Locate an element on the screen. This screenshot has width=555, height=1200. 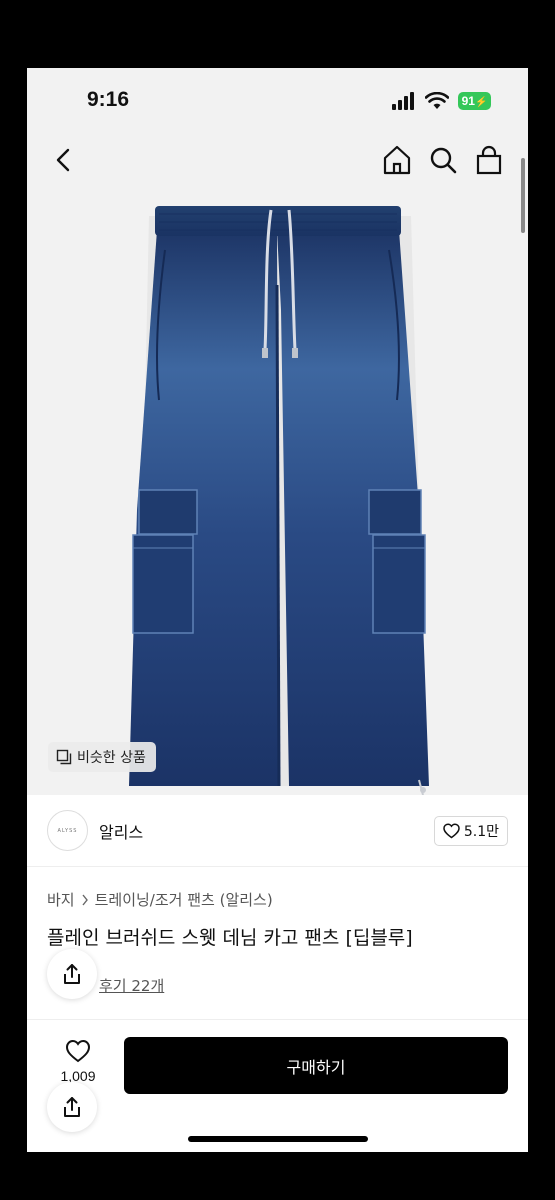
chevron-right-icon is located at coordinates (85, 899).